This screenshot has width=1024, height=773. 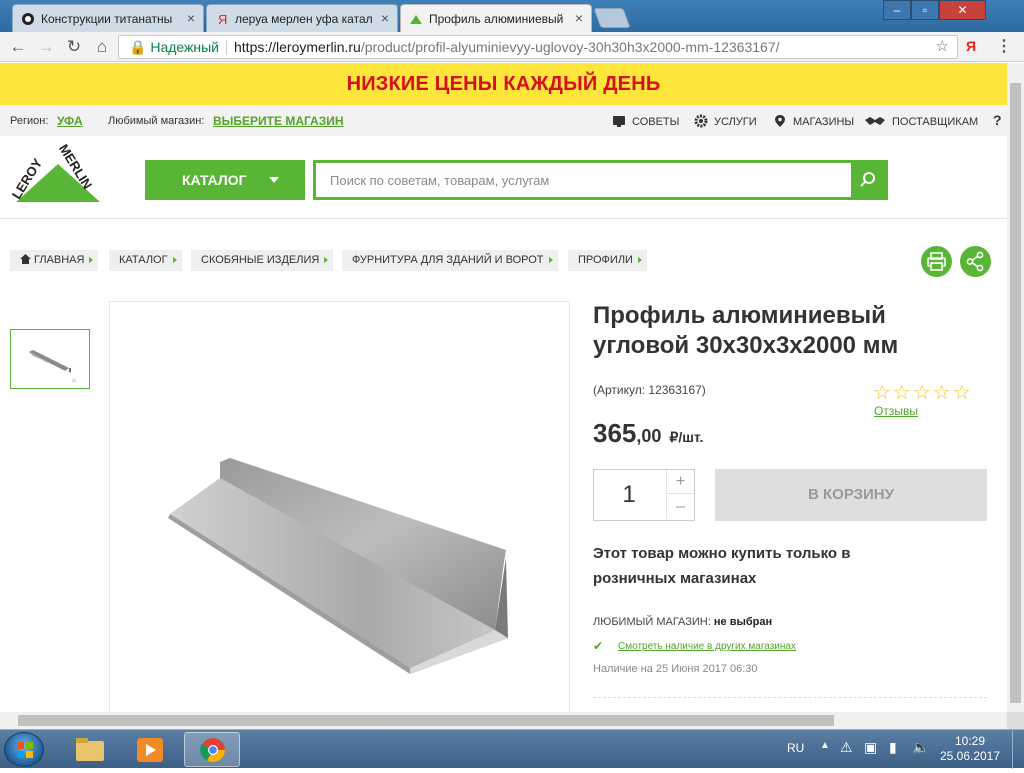 I want to click on suppliers-label: ПОСТАВЩИКАМ, so click(x=935, y=122).